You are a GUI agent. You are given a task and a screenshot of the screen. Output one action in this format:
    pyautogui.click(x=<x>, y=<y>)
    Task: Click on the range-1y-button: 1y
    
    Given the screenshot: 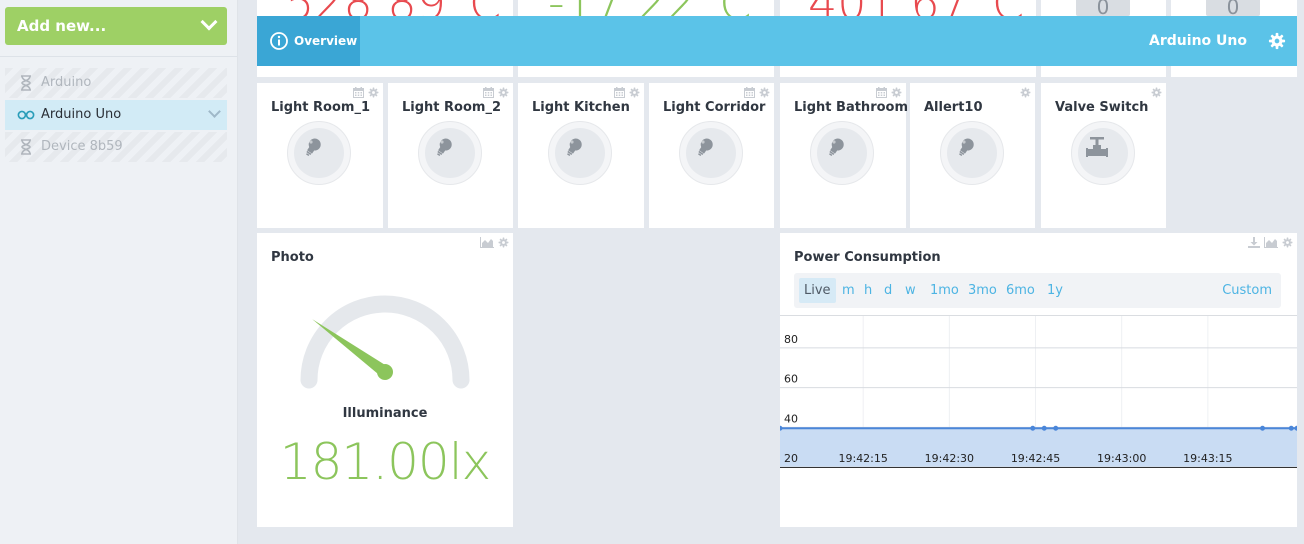 What is the action you would take?
    pyautogui.click(x=1055, y=290)
    